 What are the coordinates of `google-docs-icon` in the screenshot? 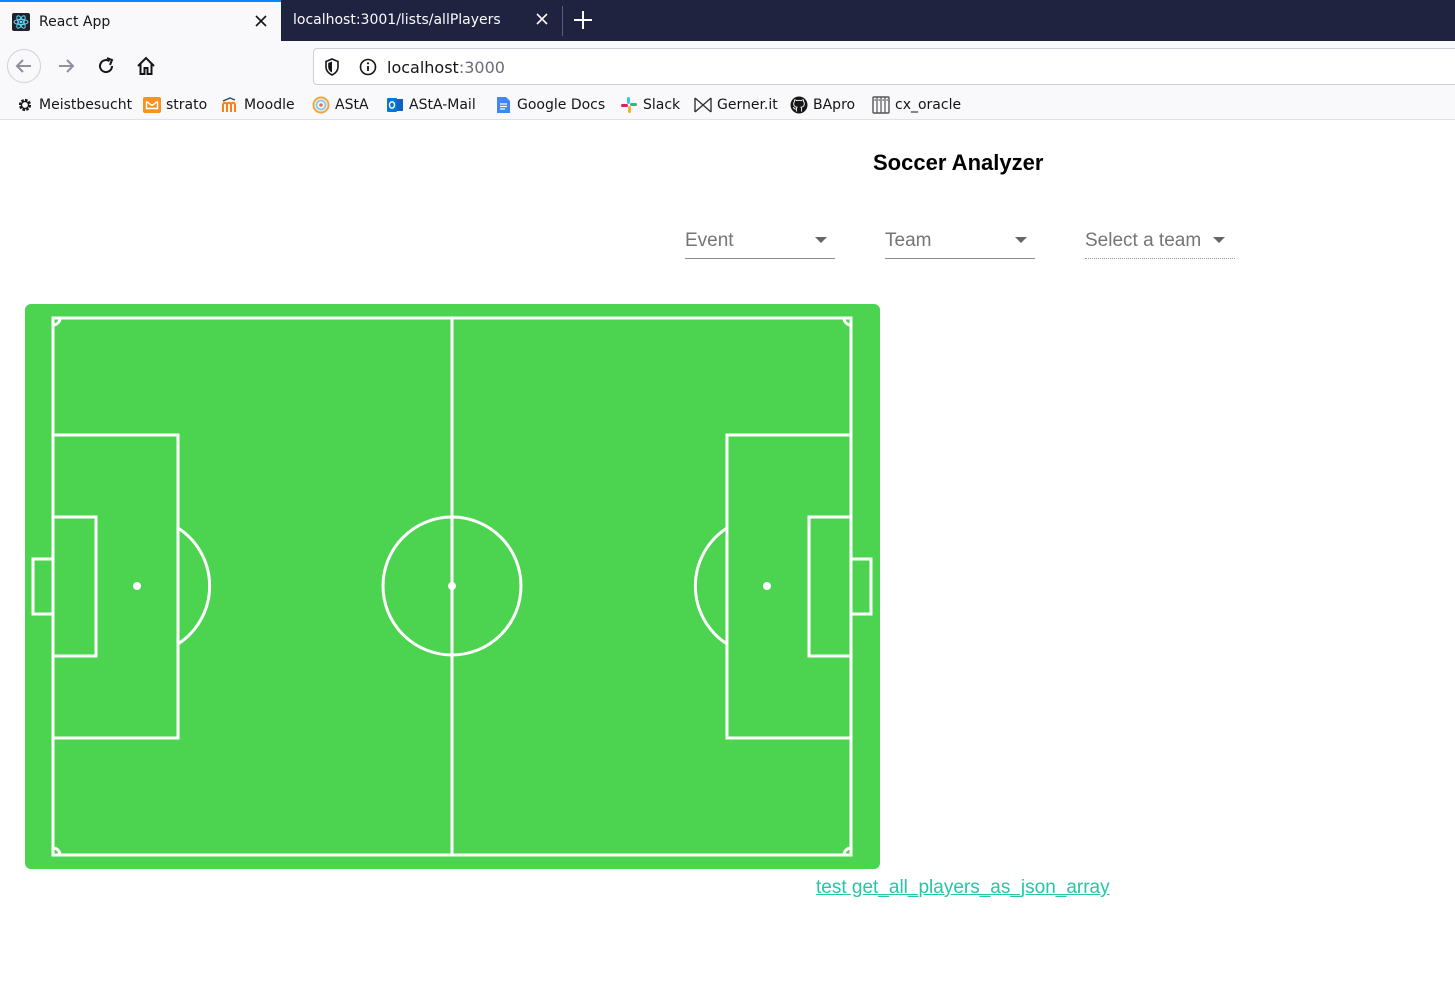 It's located at (503, 105).